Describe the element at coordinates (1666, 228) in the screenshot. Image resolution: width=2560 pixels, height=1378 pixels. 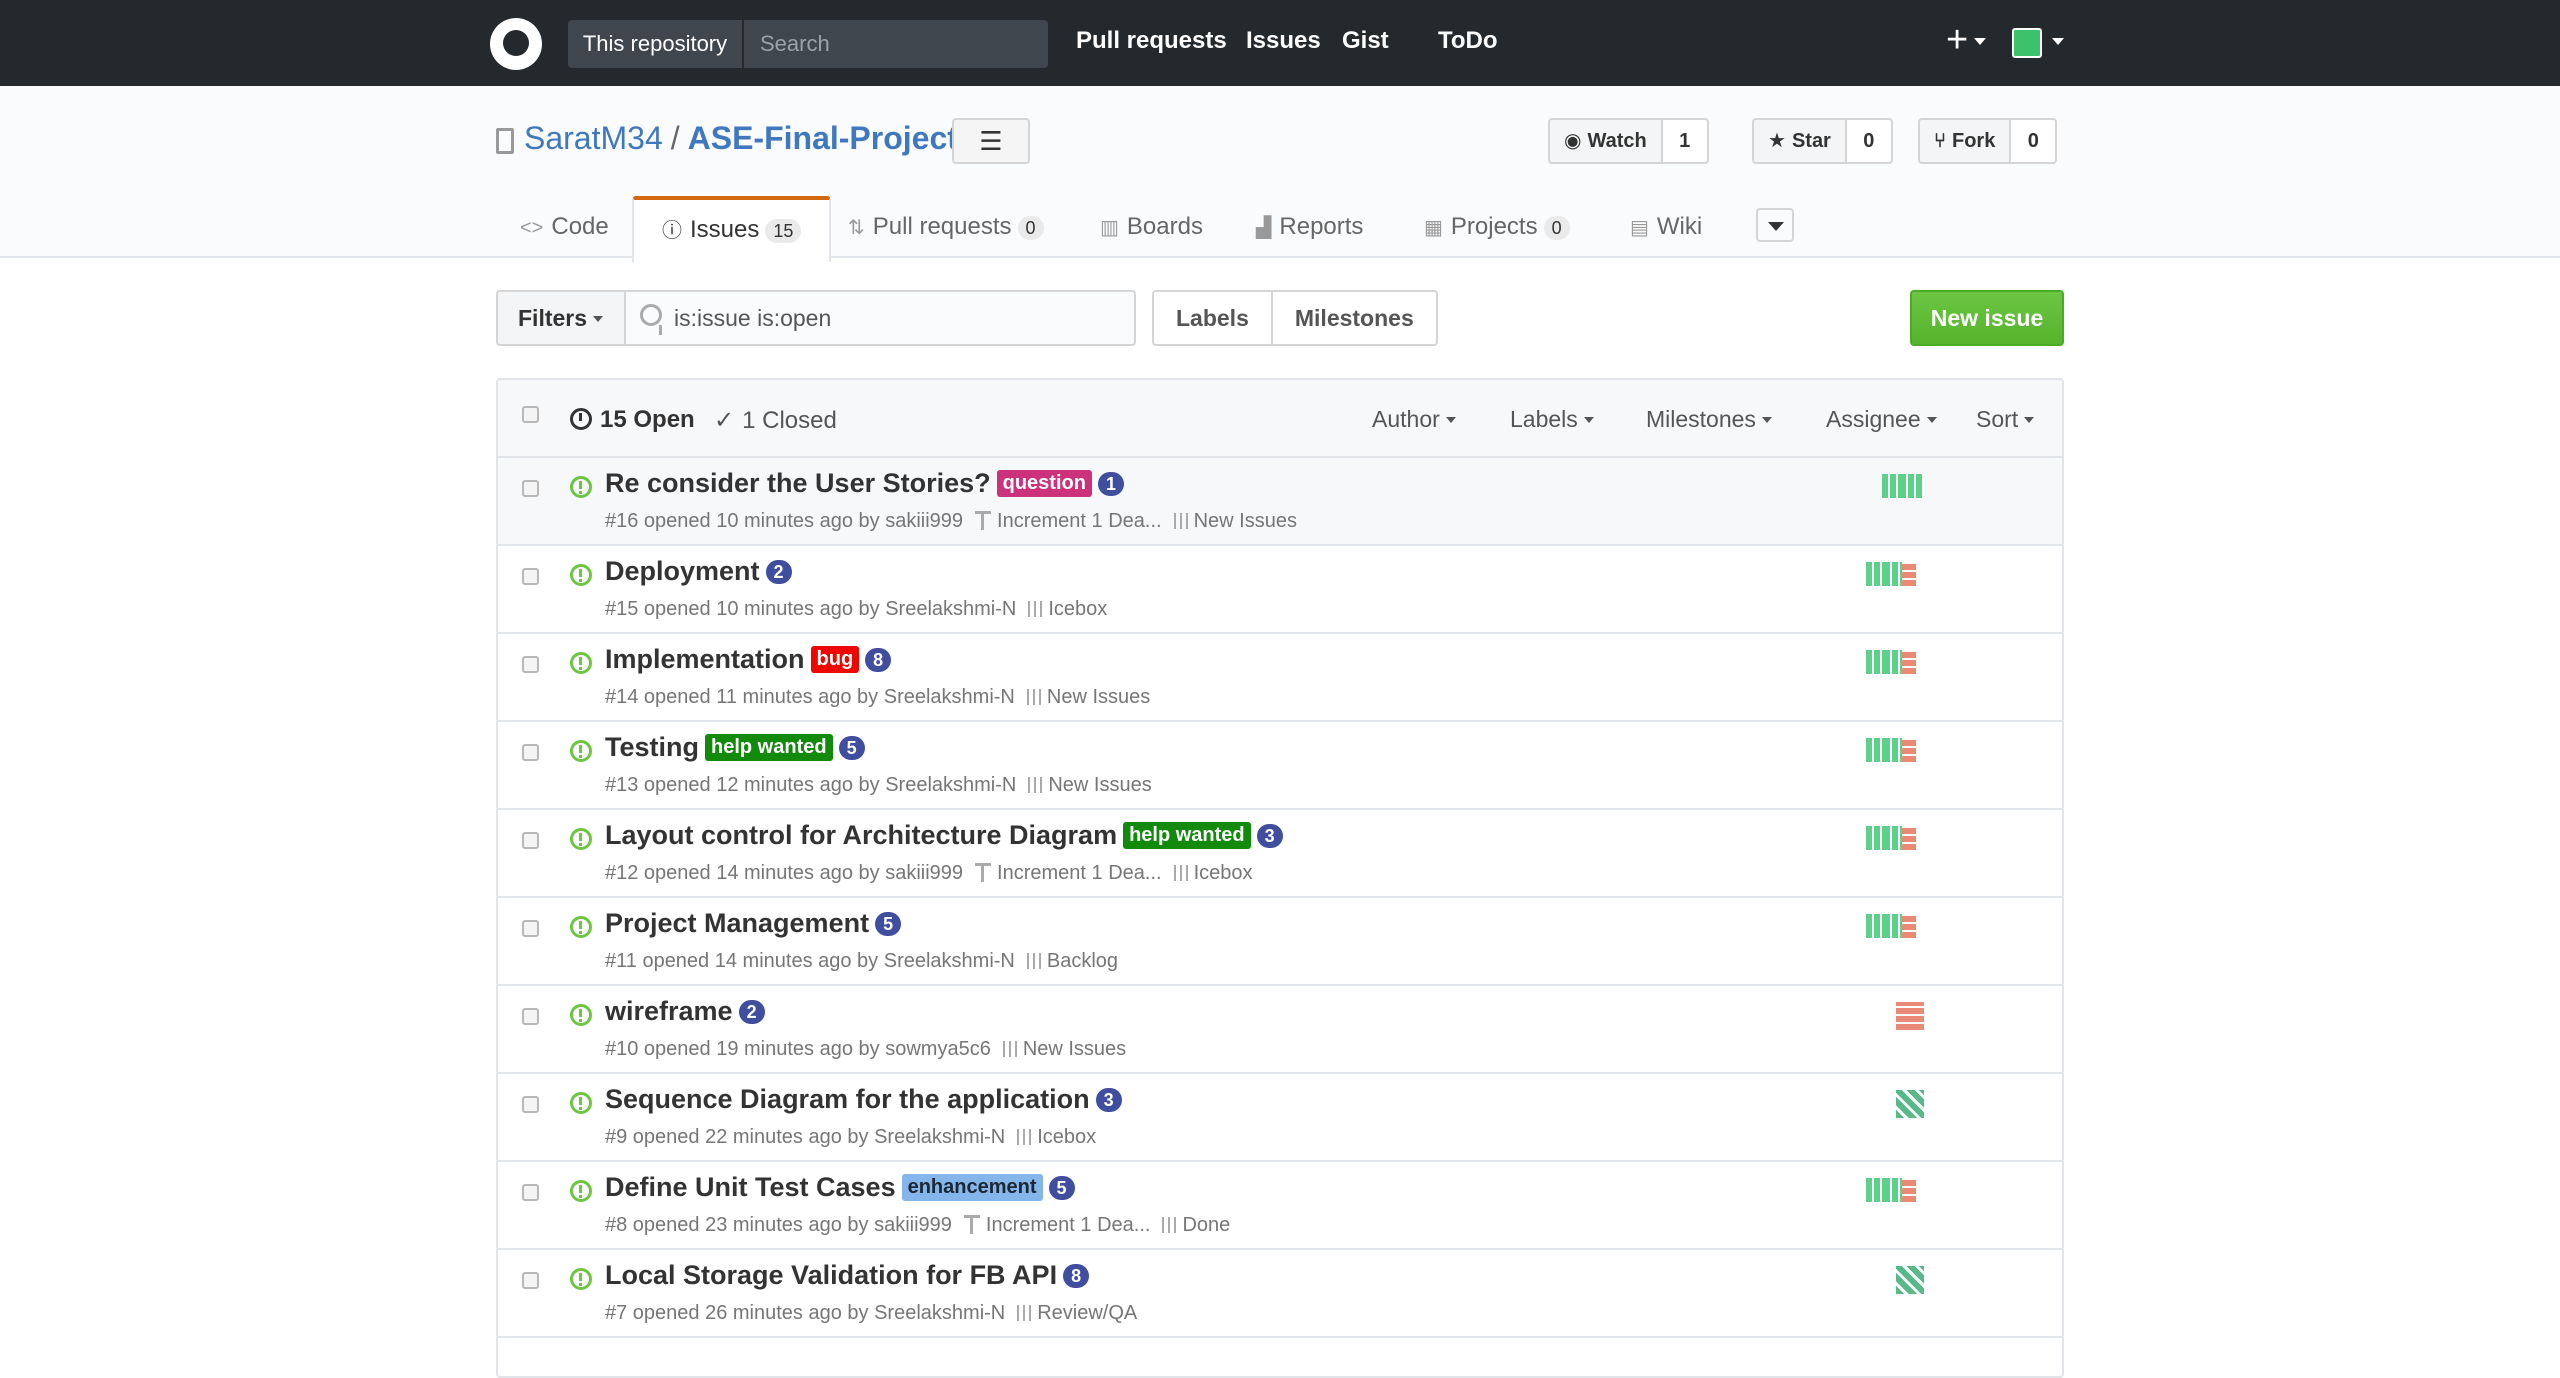
I see `tab-wiki: ▤ Wiki` at that location.